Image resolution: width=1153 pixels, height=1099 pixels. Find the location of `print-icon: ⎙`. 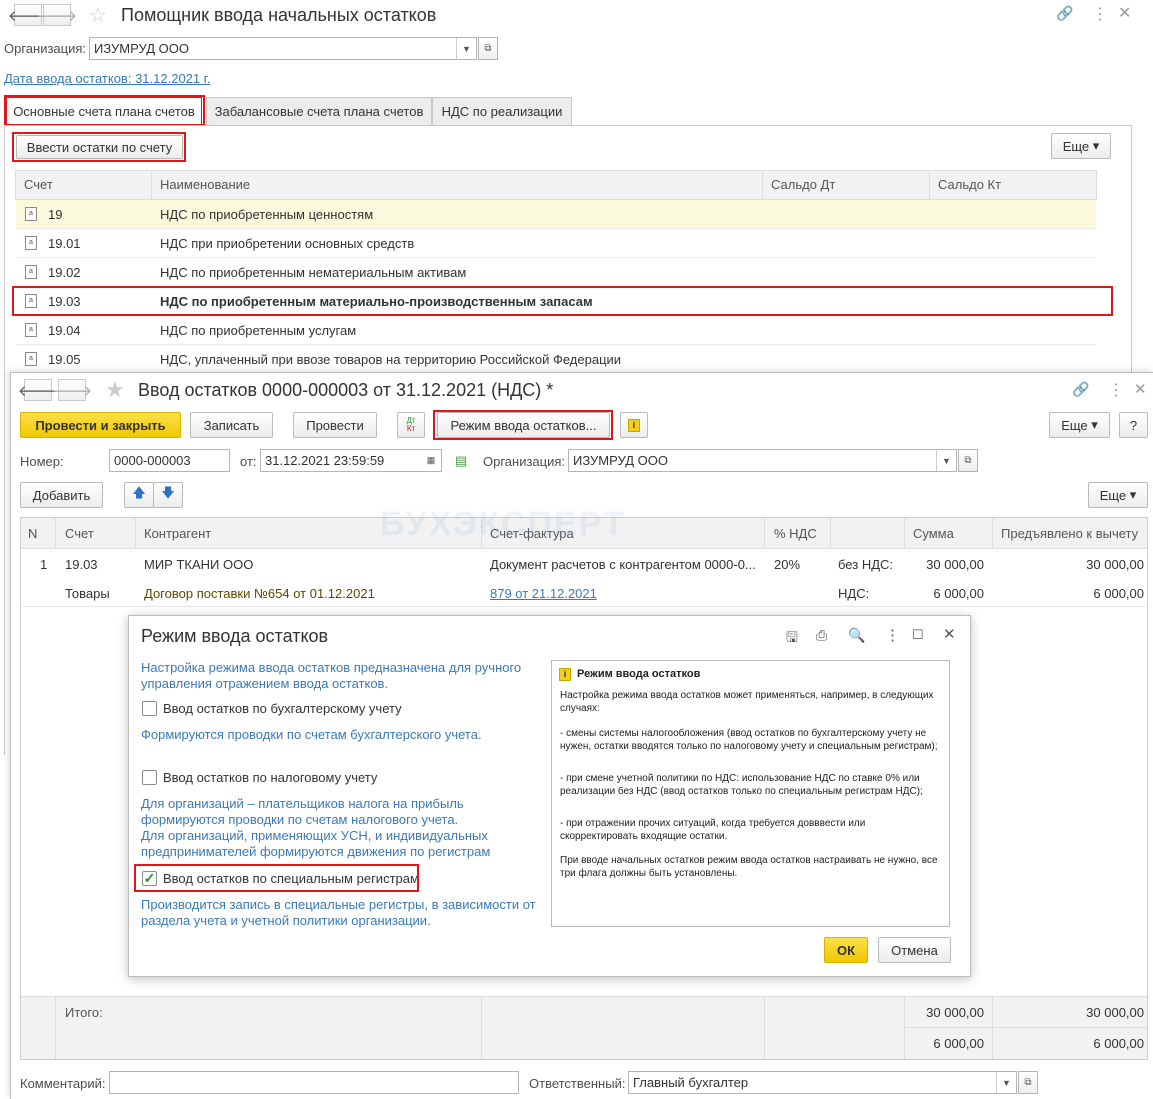

print-icon: ⎙ is located at coordinates (821, 635).